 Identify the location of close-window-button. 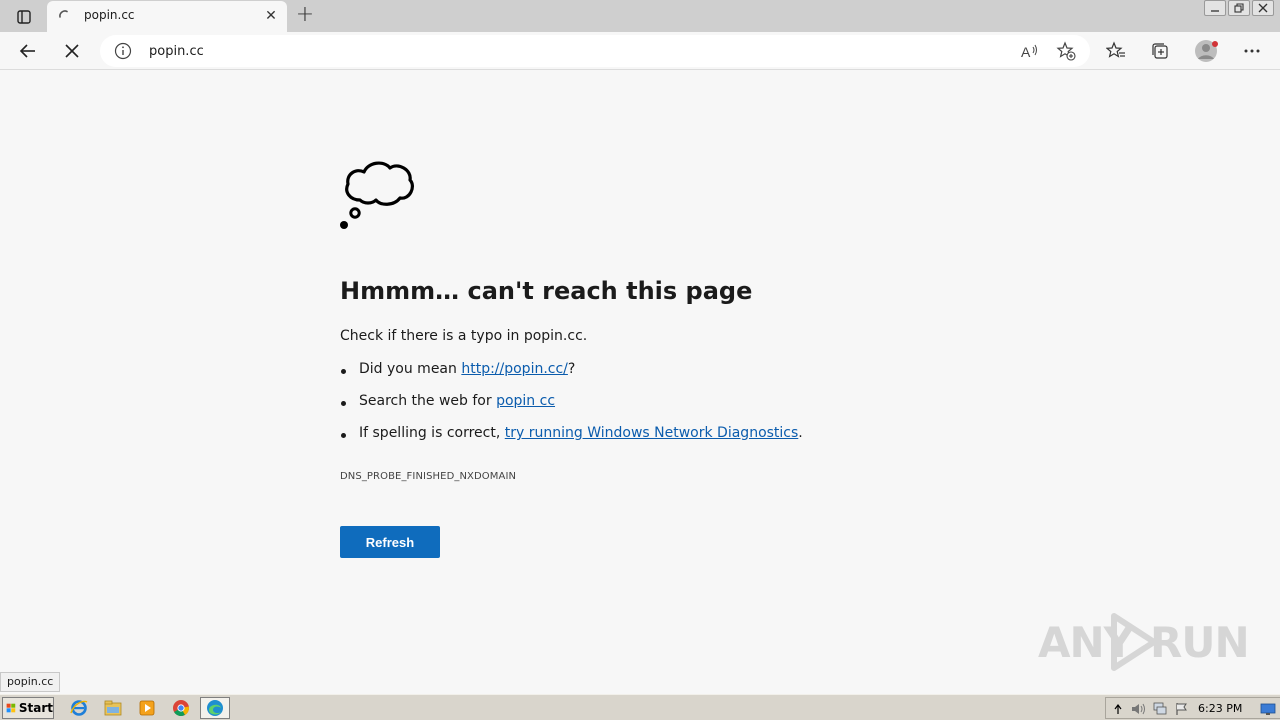
(1263, 8).